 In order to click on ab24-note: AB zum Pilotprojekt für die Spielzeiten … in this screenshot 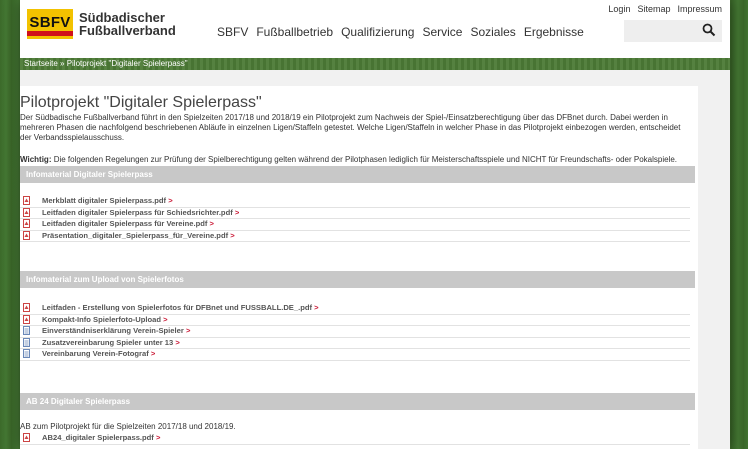, I will do `click(128, 426)`.